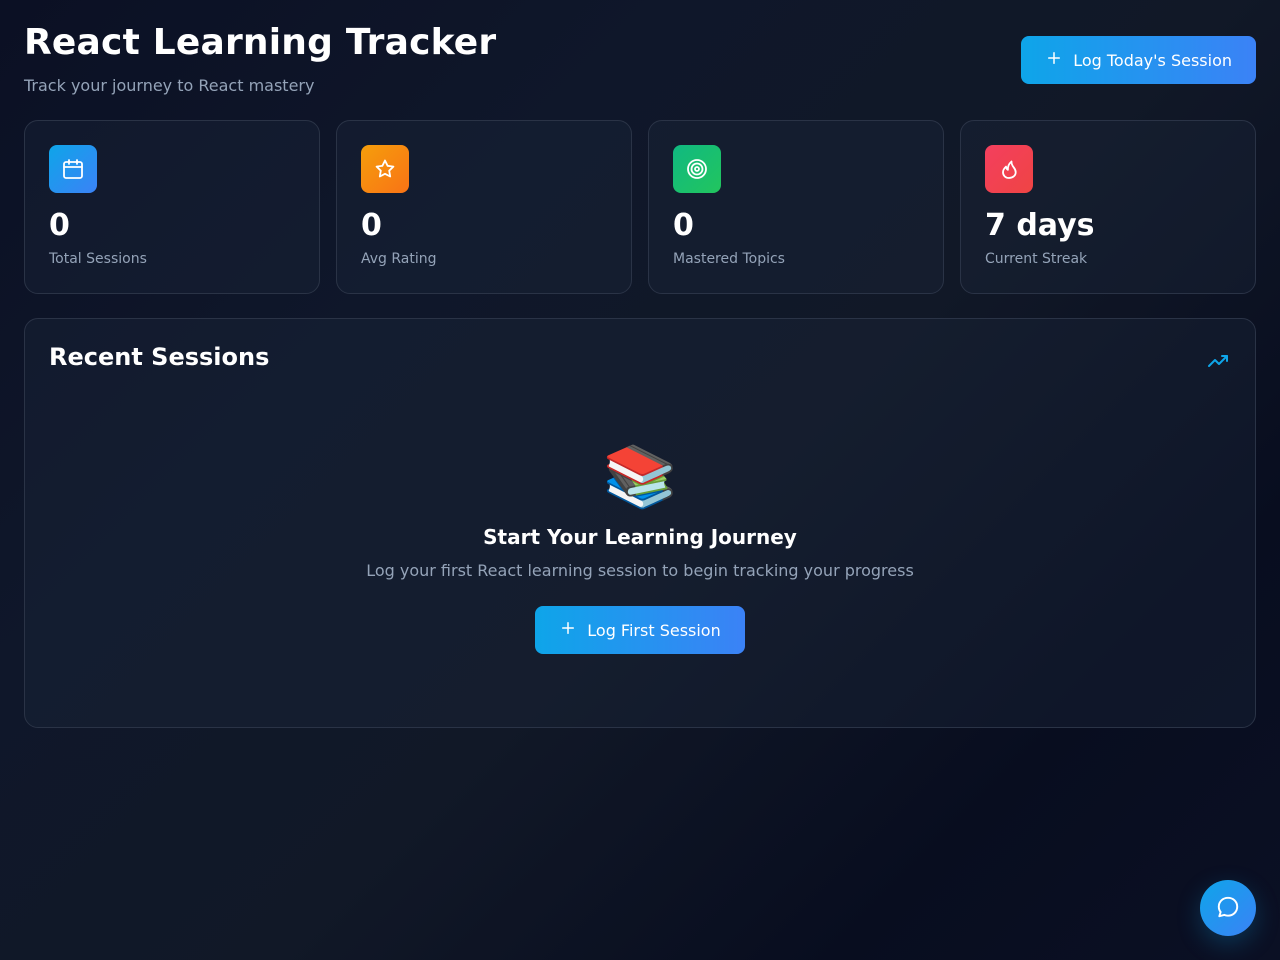 The image size is (1280, 960). Describe the element at coordinates (1108, 207) in the screenshot. I see `stat-card-current-streak: 7 days Current Streak` at that location.